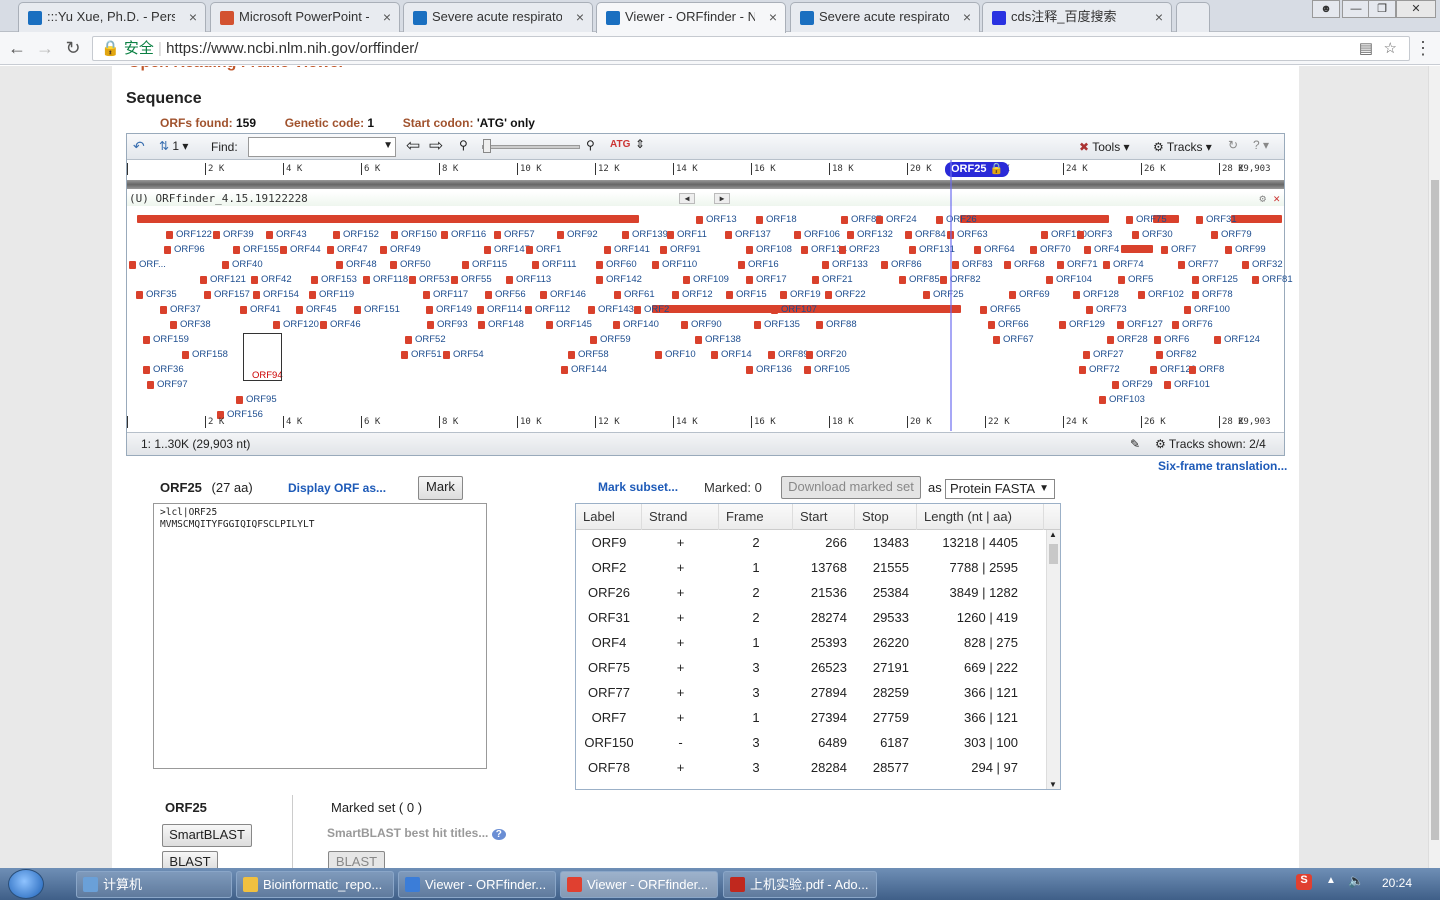  I want to click on tab-3: Severe acute respirator ×, so click(498, 17).